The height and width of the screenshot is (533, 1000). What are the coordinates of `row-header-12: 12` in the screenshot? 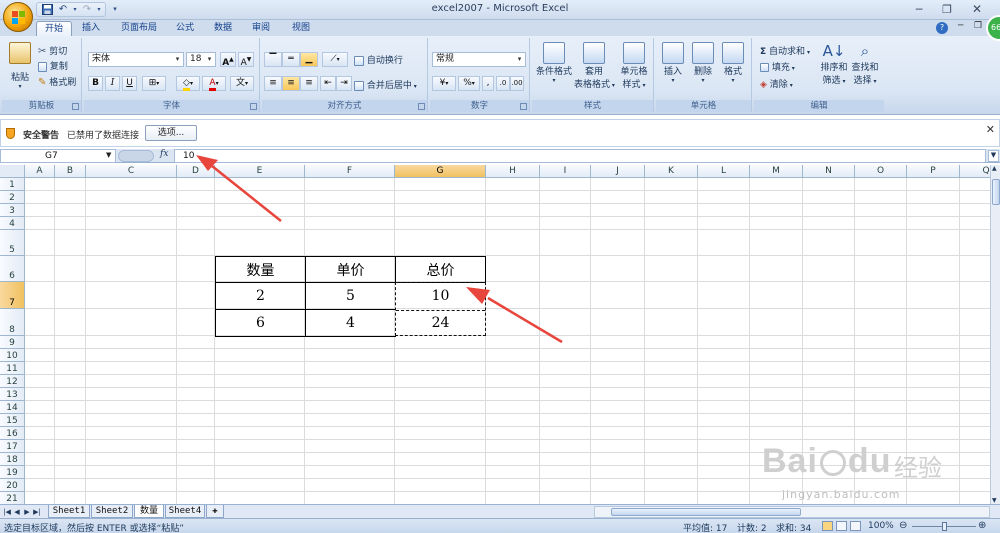 It's located at (12, 381).